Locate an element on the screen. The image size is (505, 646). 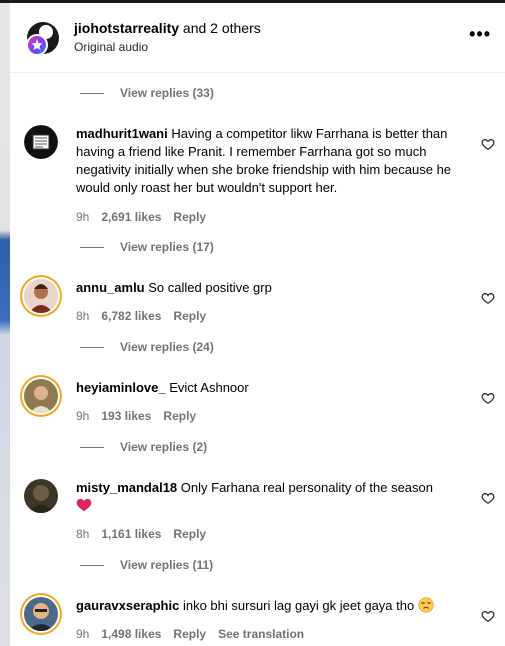
background-strip is located at coordinates (5, 323).